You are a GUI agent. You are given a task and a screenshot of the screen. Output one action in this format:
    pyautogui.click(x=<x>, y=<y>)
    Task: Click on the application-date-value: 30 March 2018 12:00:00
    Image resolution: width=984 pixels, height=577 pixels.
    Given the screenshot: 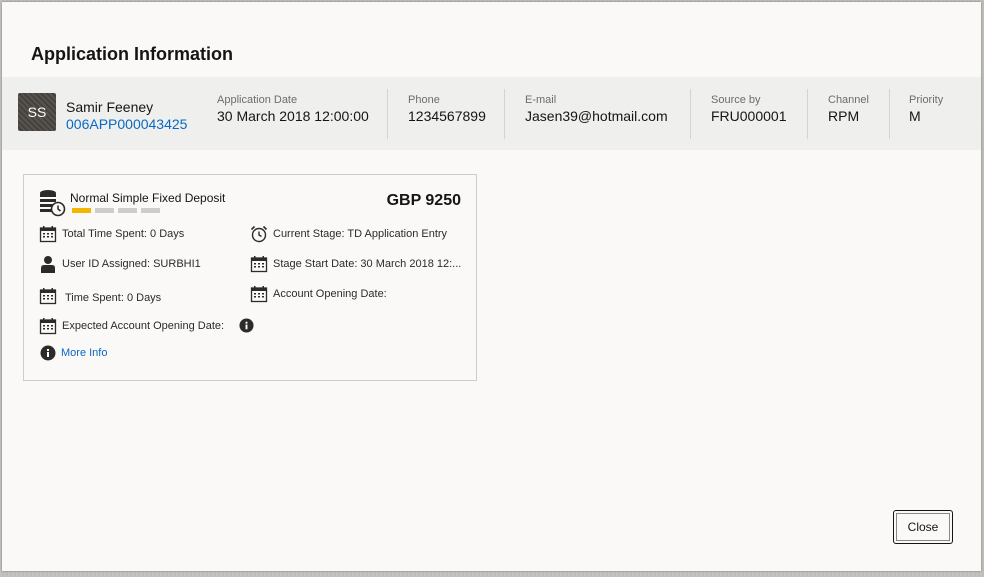 What is the action you would take?
    pyautogui.click(x=293, y=116)
    